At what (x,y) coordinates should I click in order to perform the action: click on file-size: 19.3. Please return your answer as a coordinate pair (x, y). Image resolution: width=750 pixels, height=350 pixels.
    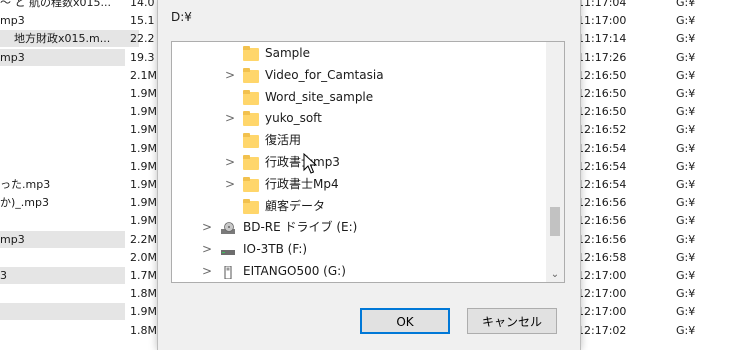
    Looking at the image, I should click on (142, 57).